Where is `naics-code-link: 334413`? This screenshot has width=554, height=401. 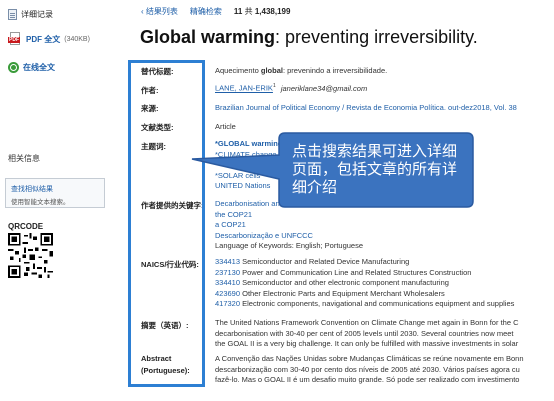
naics-code-link: 334413 is located at coordinates (227, 261).